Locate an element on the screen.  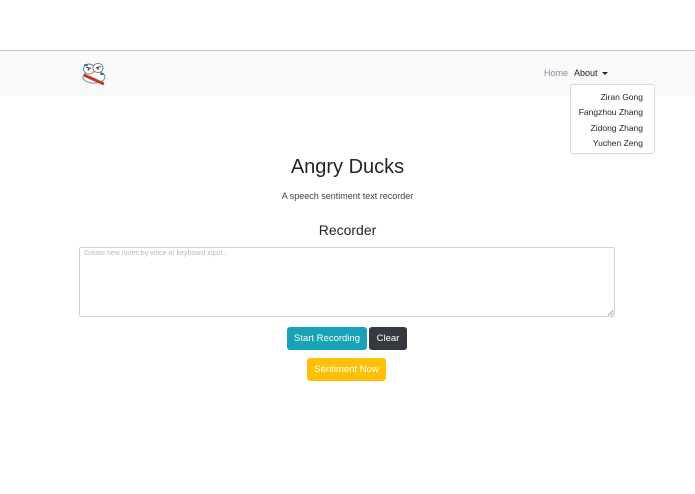
top-blank-area is located at coordinates (347, 25).